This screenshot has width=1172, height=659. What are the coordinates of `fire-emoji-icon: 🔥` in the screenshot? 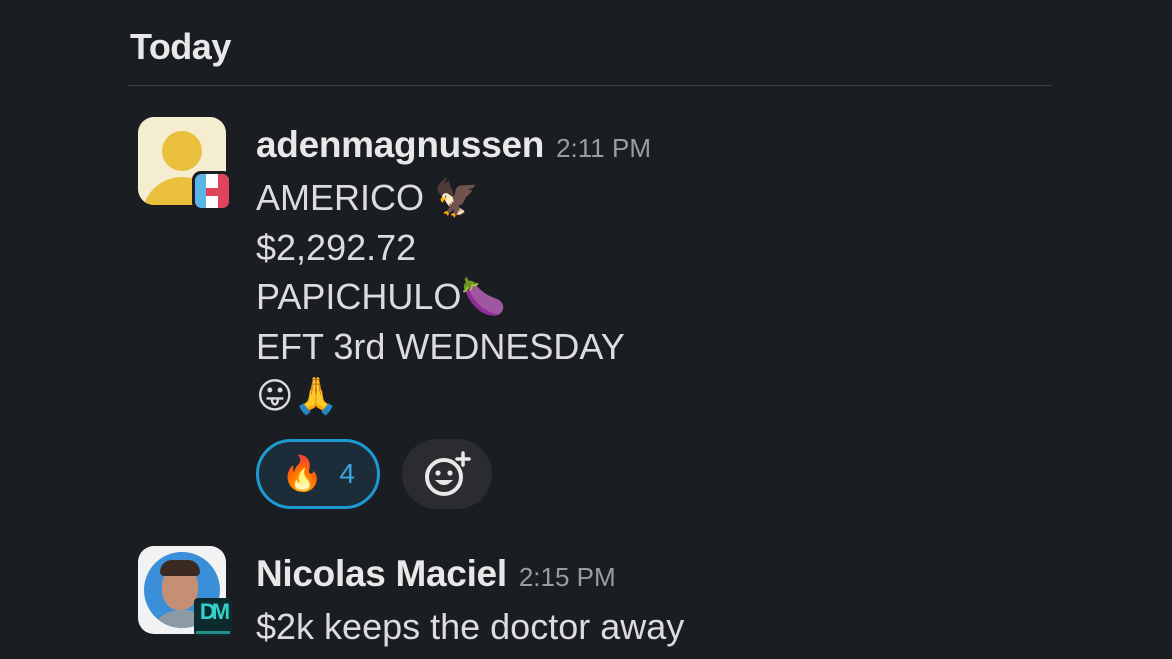 It's located at (302, 474).